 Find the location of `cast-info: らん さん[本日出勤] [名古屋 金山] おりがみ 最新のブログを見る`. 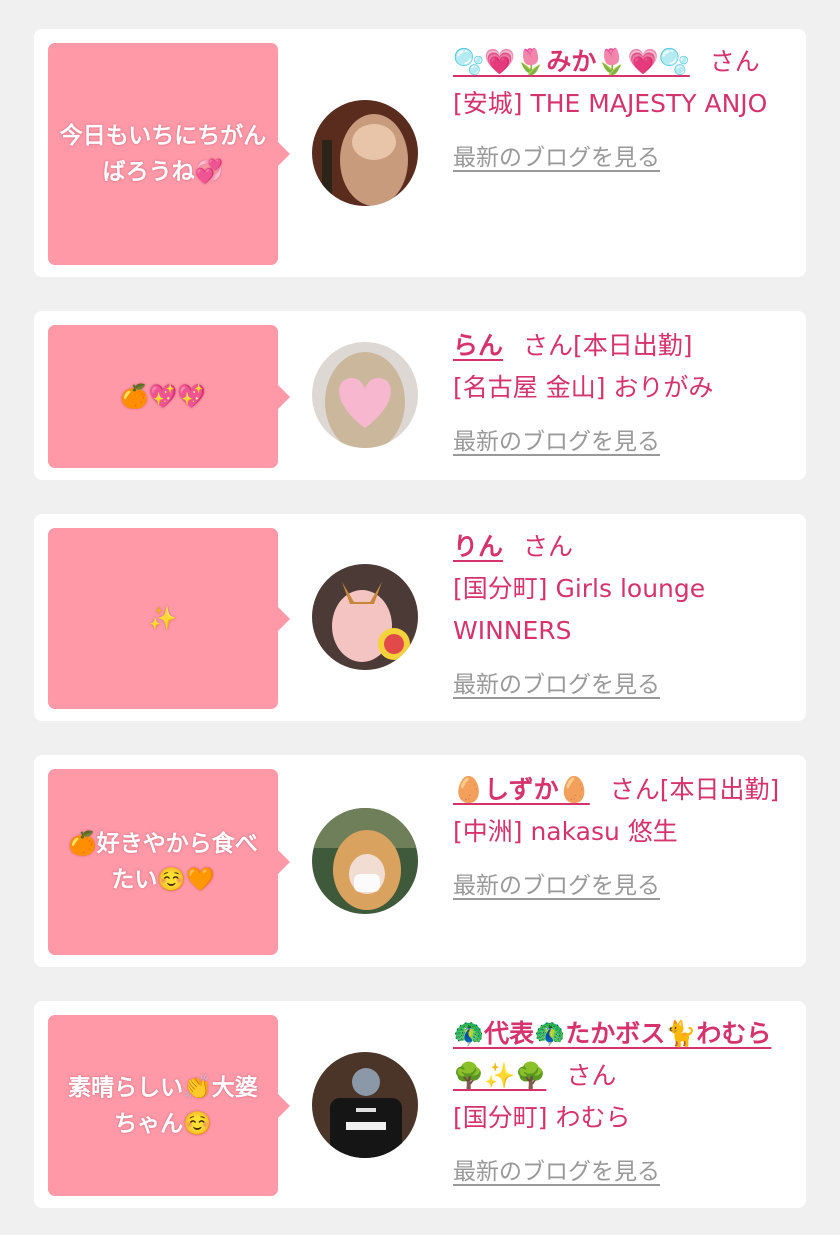

cast-info: らん さん[本日出勤] [名古屋 金山] おりがみ 最新のブログを見る is located at coordinates (619, 394).